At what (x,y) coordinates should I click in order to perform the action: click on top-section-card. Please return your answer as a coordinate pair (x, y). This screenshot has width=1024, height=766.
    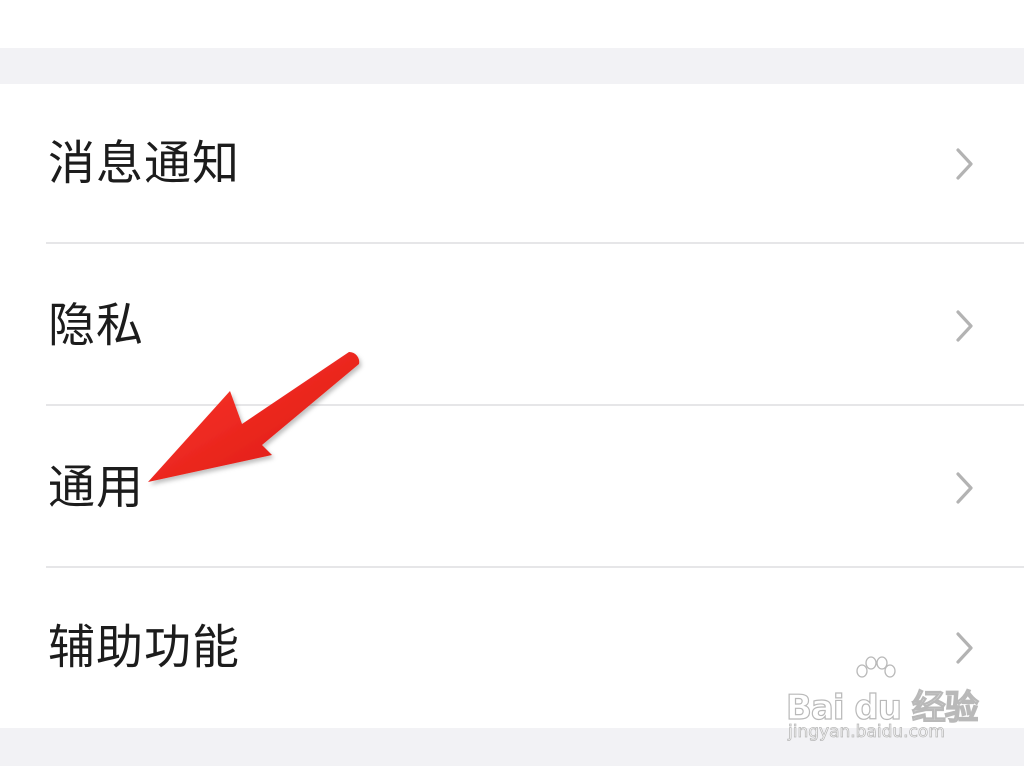
    Looking at the image, I should click on (512, 24).